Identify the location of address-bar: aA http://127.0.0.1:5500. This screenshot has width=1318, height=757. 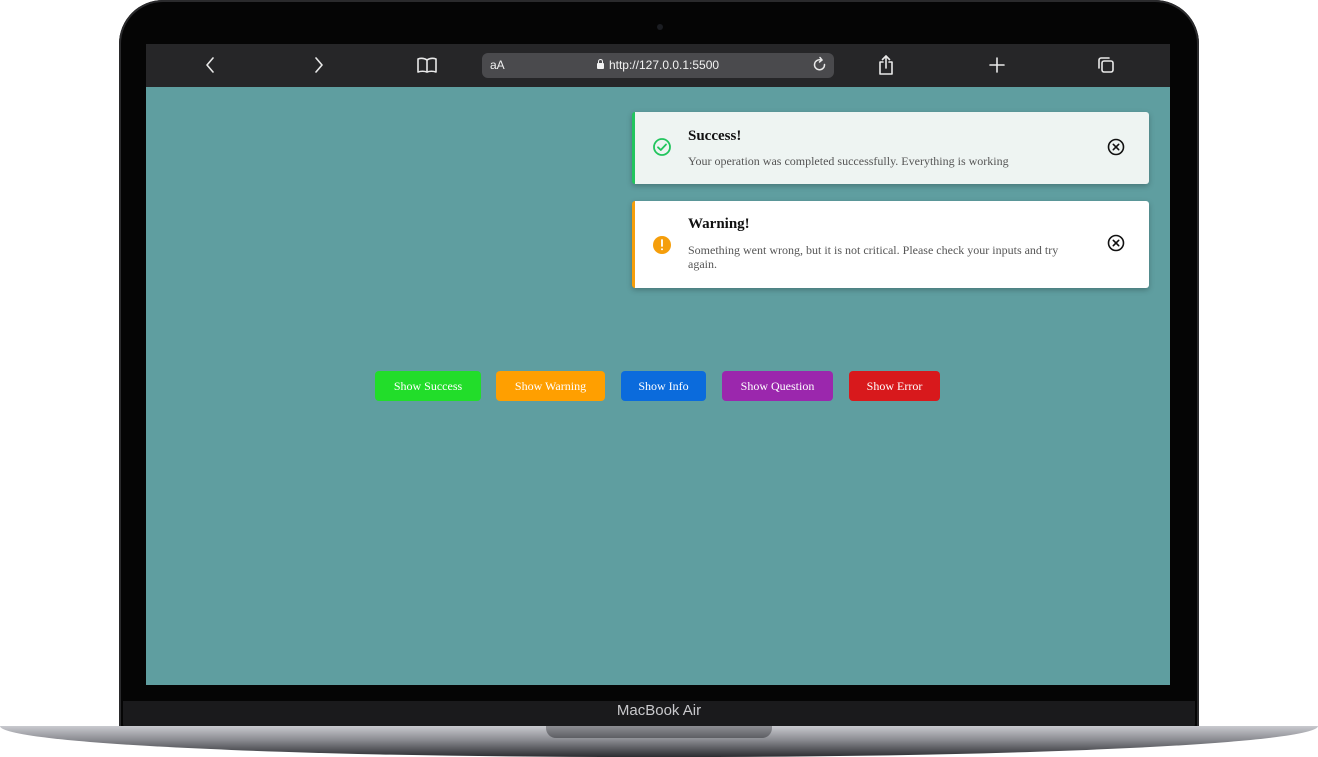
(658, 65).